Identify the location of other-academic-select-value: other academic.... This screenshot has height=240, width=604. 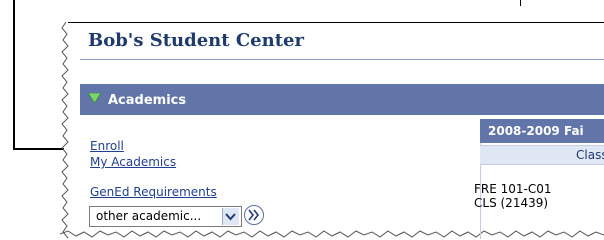
(149, 216).